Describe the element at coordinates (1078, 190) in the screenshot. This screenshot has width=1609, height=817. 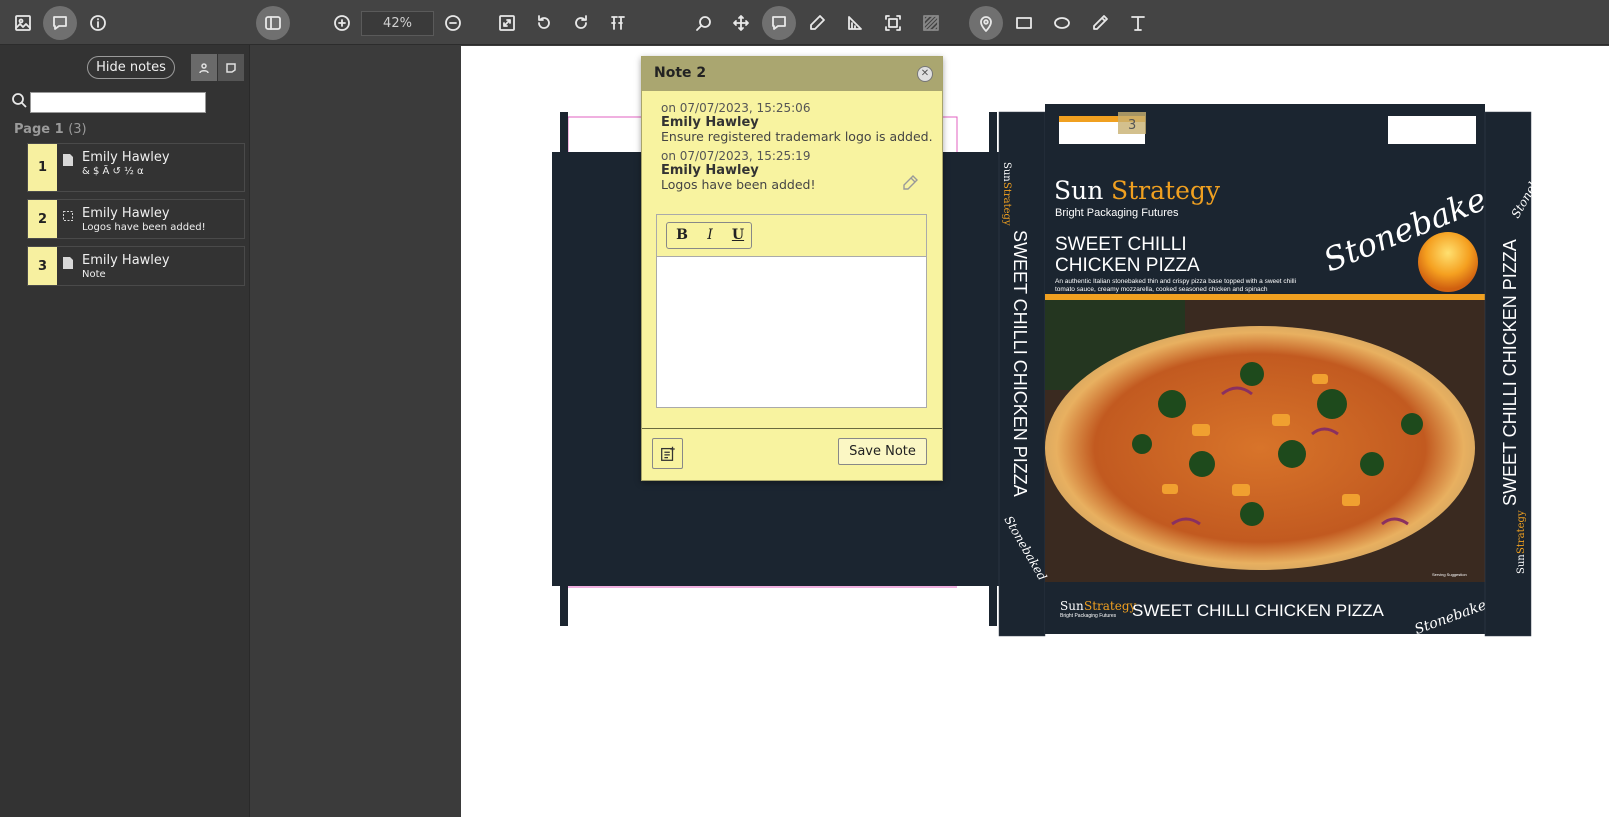
I see `brand-sun: Sun` at that location.